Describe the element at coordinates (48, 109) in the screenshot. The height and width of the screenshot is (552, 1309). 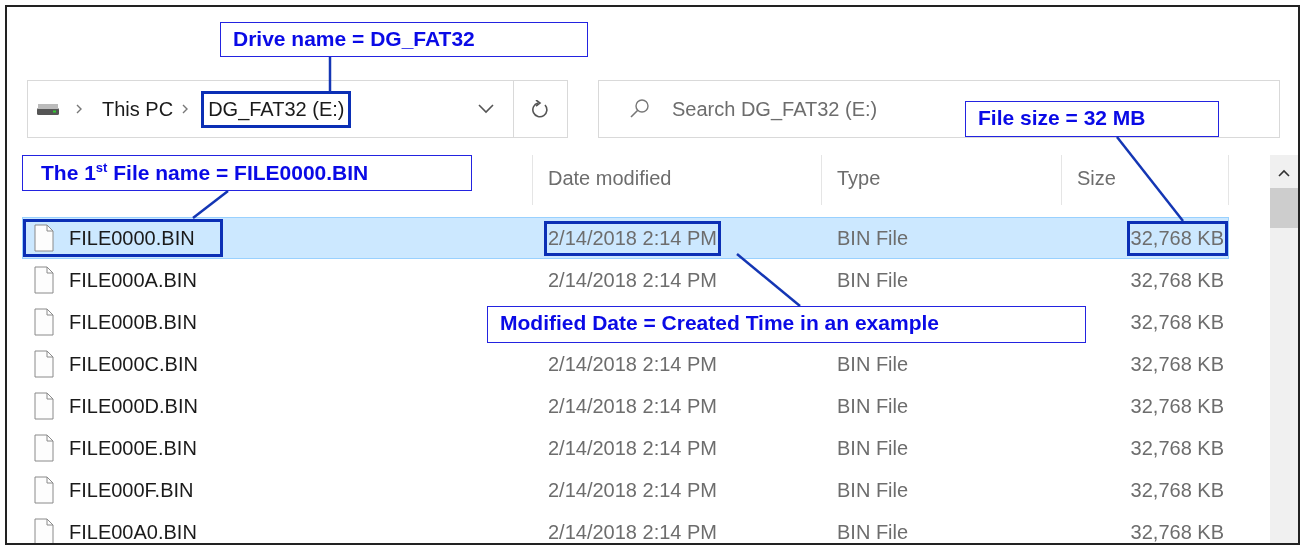
I see `drive-icon` at that location.